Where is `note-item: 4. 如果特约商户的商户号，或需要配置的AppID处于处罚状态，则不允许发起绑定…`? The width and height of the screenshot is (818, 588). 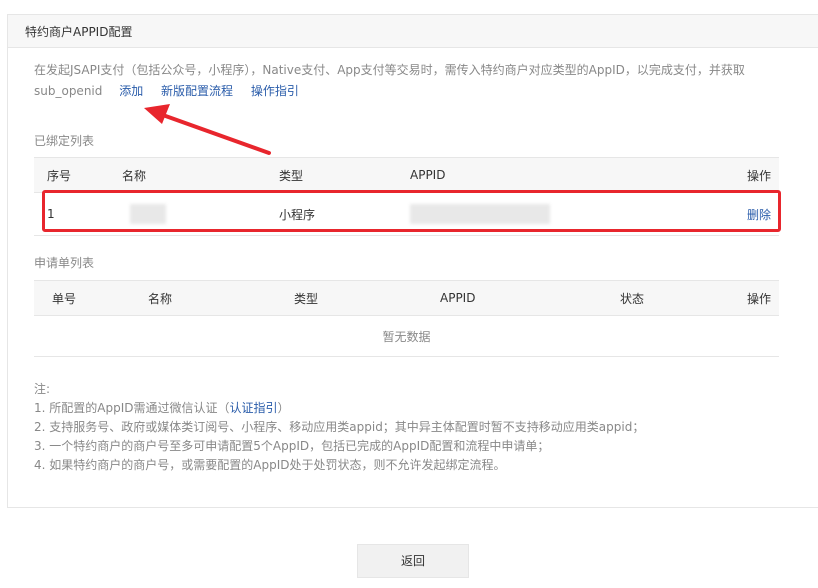
note-item: 4. 如果特约商户的商户号，或需要配置的AppID处于处罚状态，则不允许发起绑定… is located at coordinates (270, 465).